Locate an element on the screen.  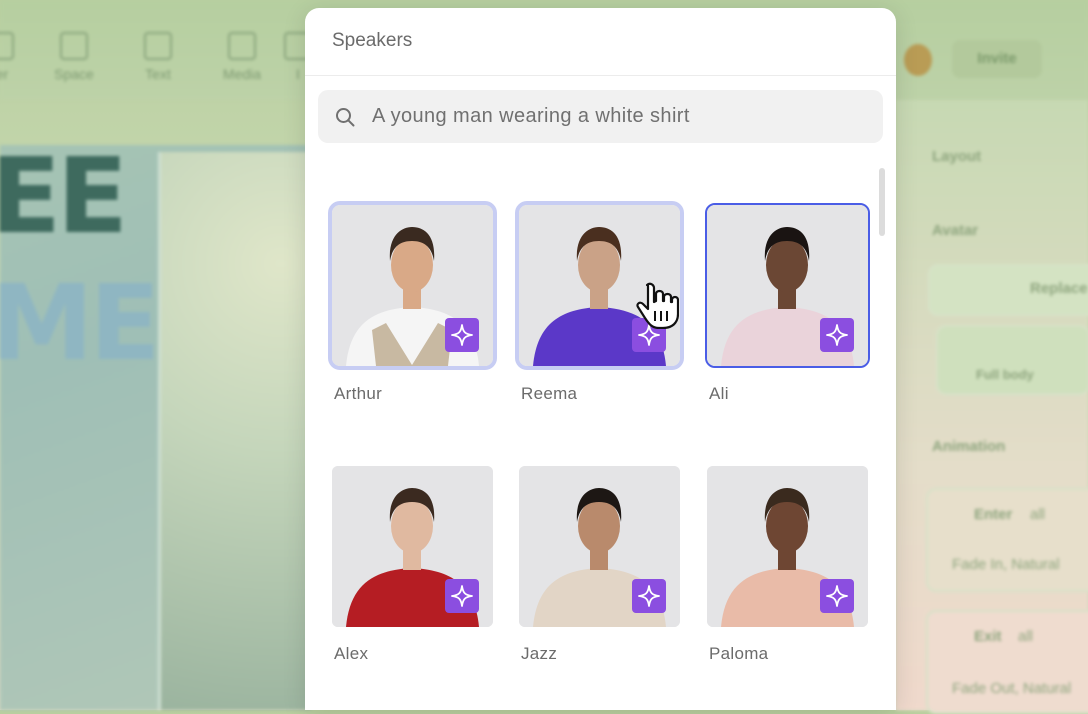
toolbar-text: Text is located at coordinates (158, 57).